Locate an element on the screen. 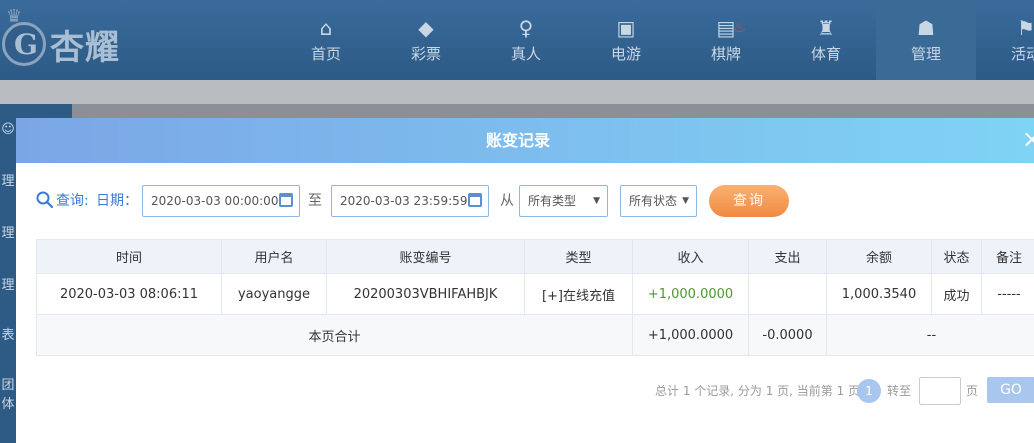  column-header: 备注 is located at coordinates (1007, 256).